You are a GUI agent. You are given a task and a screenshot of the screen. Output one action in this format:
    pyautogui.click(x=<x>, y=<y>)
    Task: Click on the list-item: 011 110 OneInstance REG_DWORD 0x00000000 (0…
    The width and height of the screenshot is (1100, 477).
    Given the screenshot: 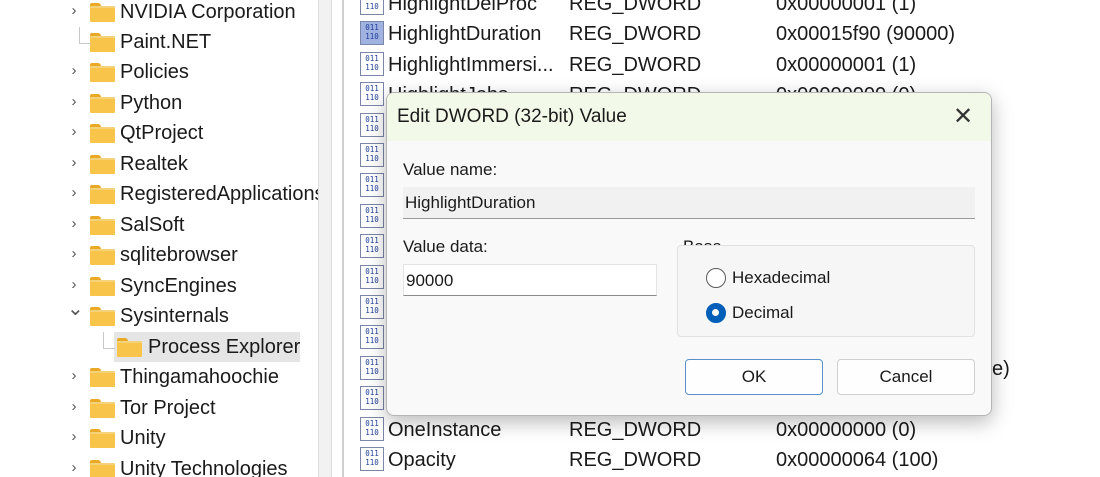 What is the action you would take?
    pyautogui.click(x=722, y=429)
    